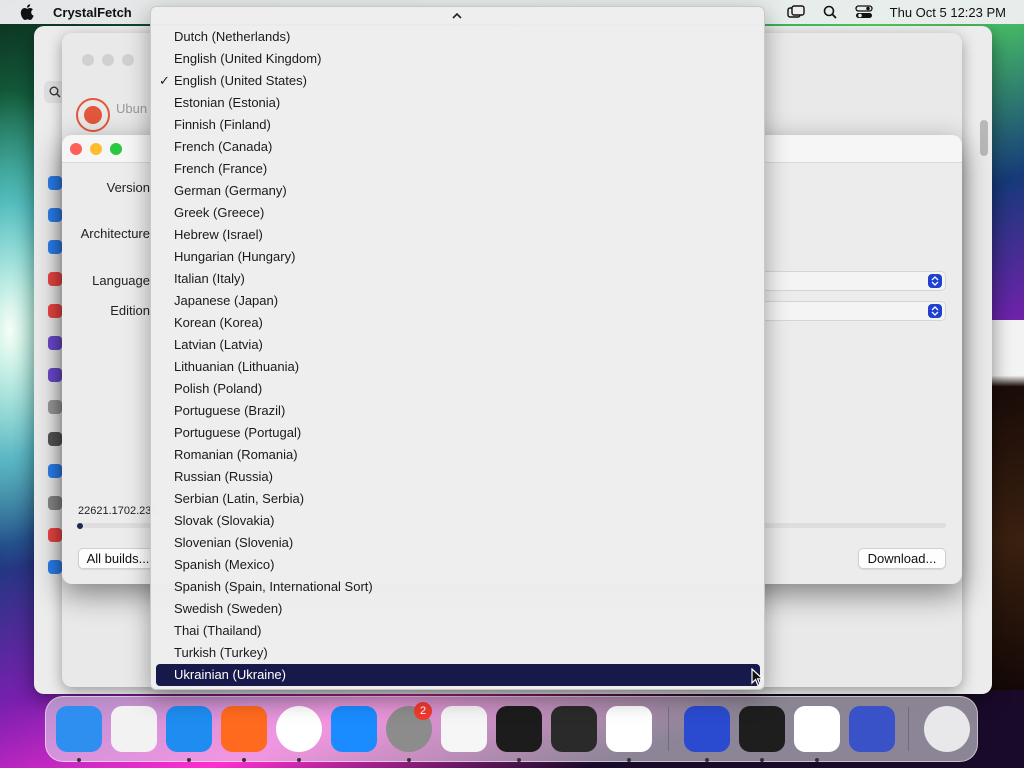 The height and width of the screenshot is (768, 1024). Describe the element at coordinates (817, 729) in the screenshot. I see `system-information-icon` at that location.